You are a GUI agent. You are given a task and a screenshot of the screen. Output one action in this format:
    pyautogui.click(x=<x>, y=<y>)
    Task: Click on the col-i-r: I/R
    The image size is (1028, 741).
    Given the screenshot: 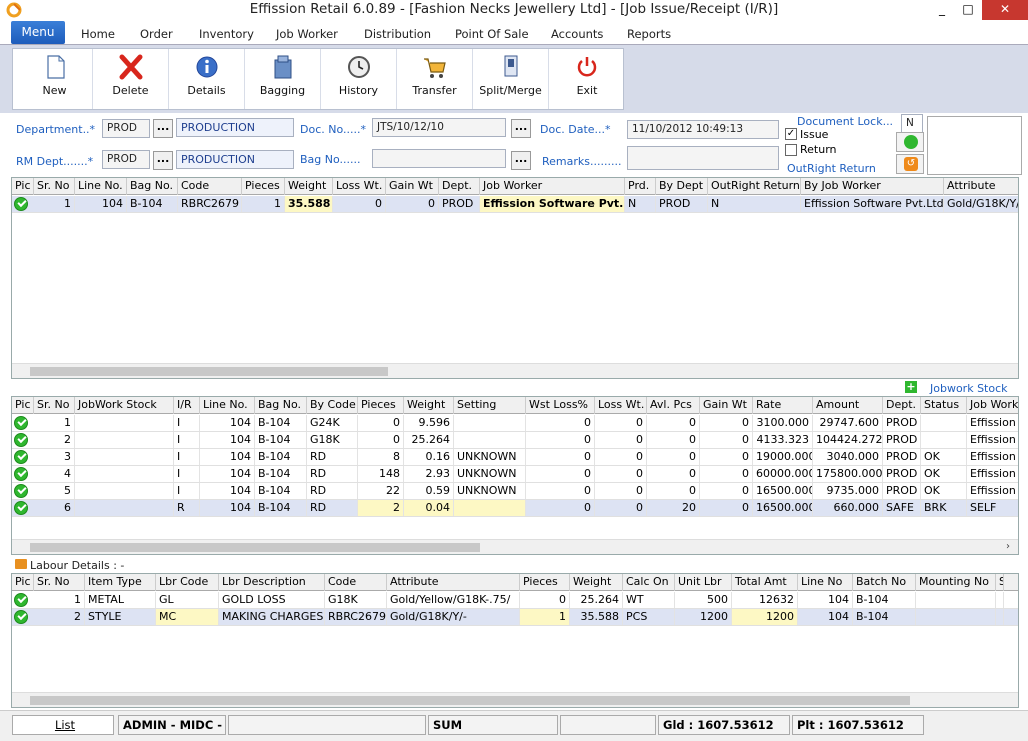 What is the action you would take?
    pyautogui.click(x=187, y=405)
    